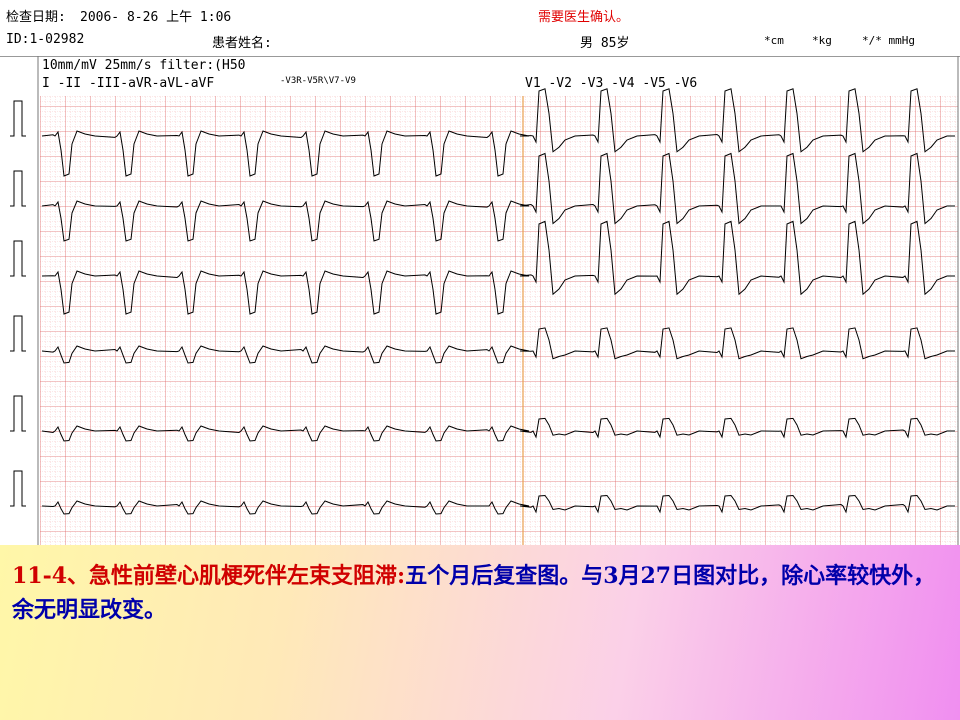 This screenshot has height=720, width=960. Describe the element at coordinates (888, 40) in the screenshot. I see `bp-unit: */* mmHg` at that location.